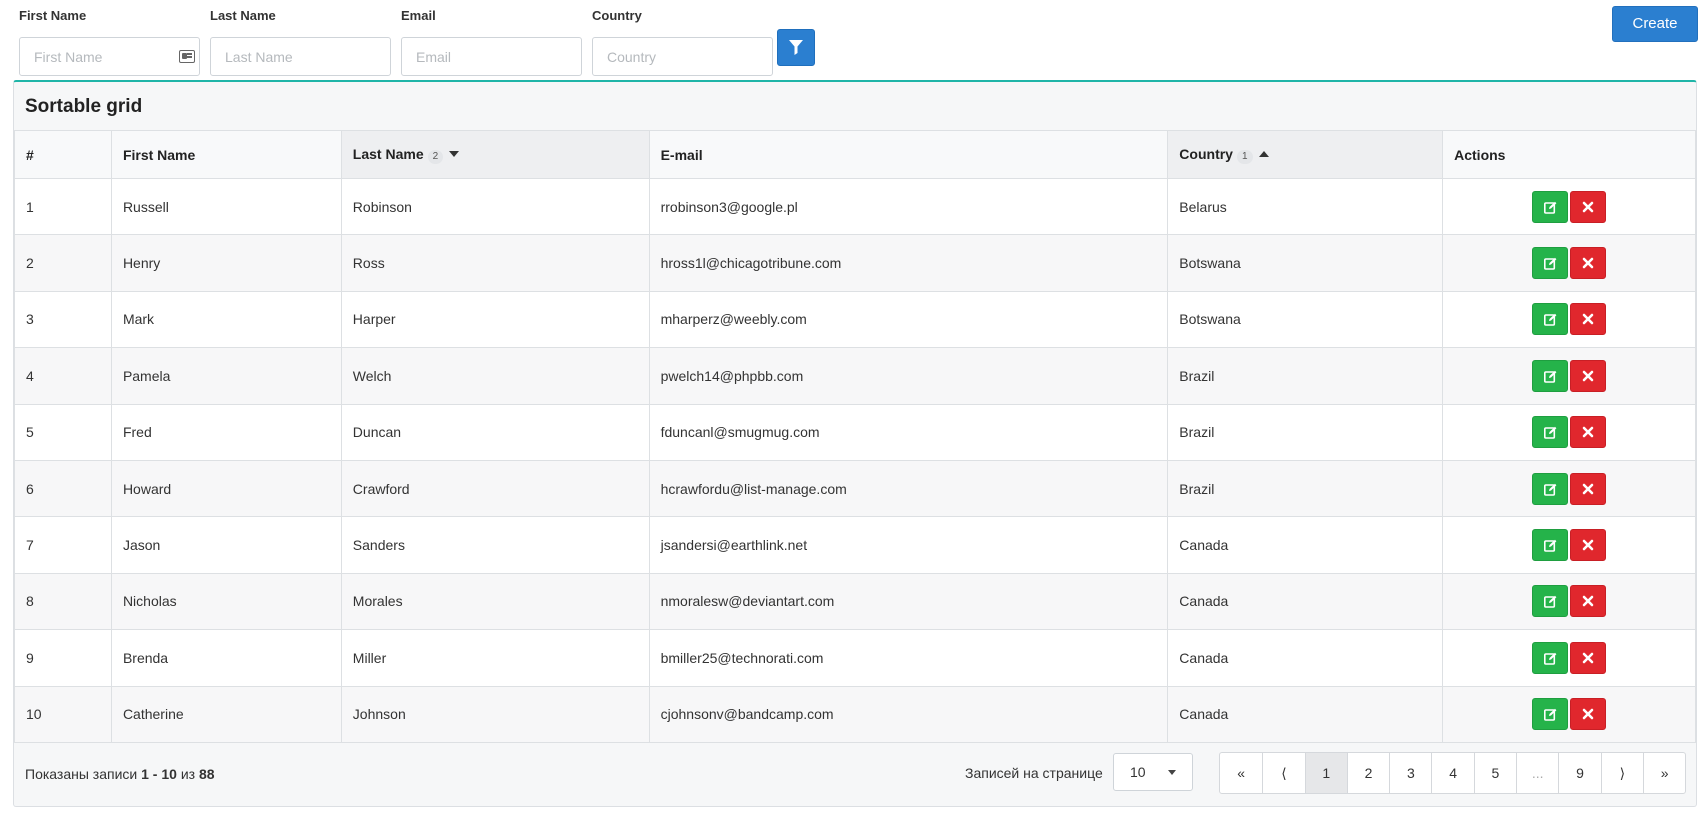 This screenshot has width=1707, height=823. I want to click on per-page-select: 10, so click(1153, 772).